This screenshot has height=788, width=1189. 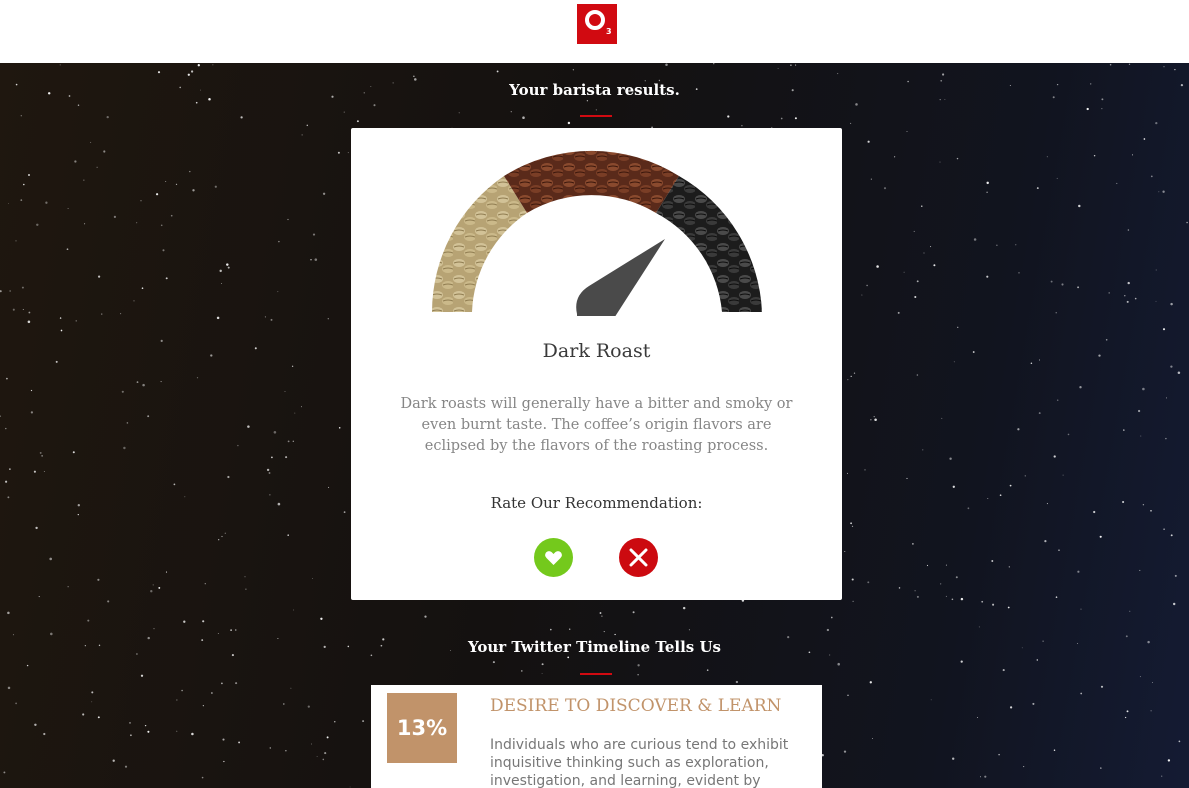 I want to click on roast-name: Dark Roast, so click(x=596, y=351).